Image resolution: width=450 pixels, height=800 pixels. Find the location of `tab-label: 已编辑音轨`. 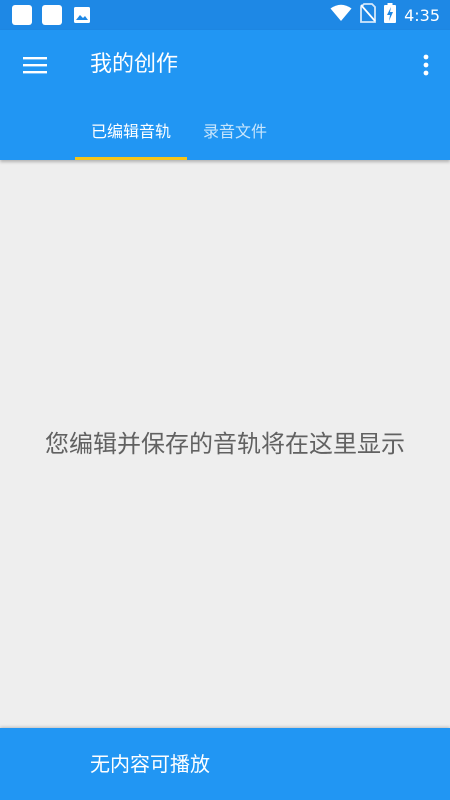

tab-label: 已编辑音轨 is located at coordinates (131, 131).